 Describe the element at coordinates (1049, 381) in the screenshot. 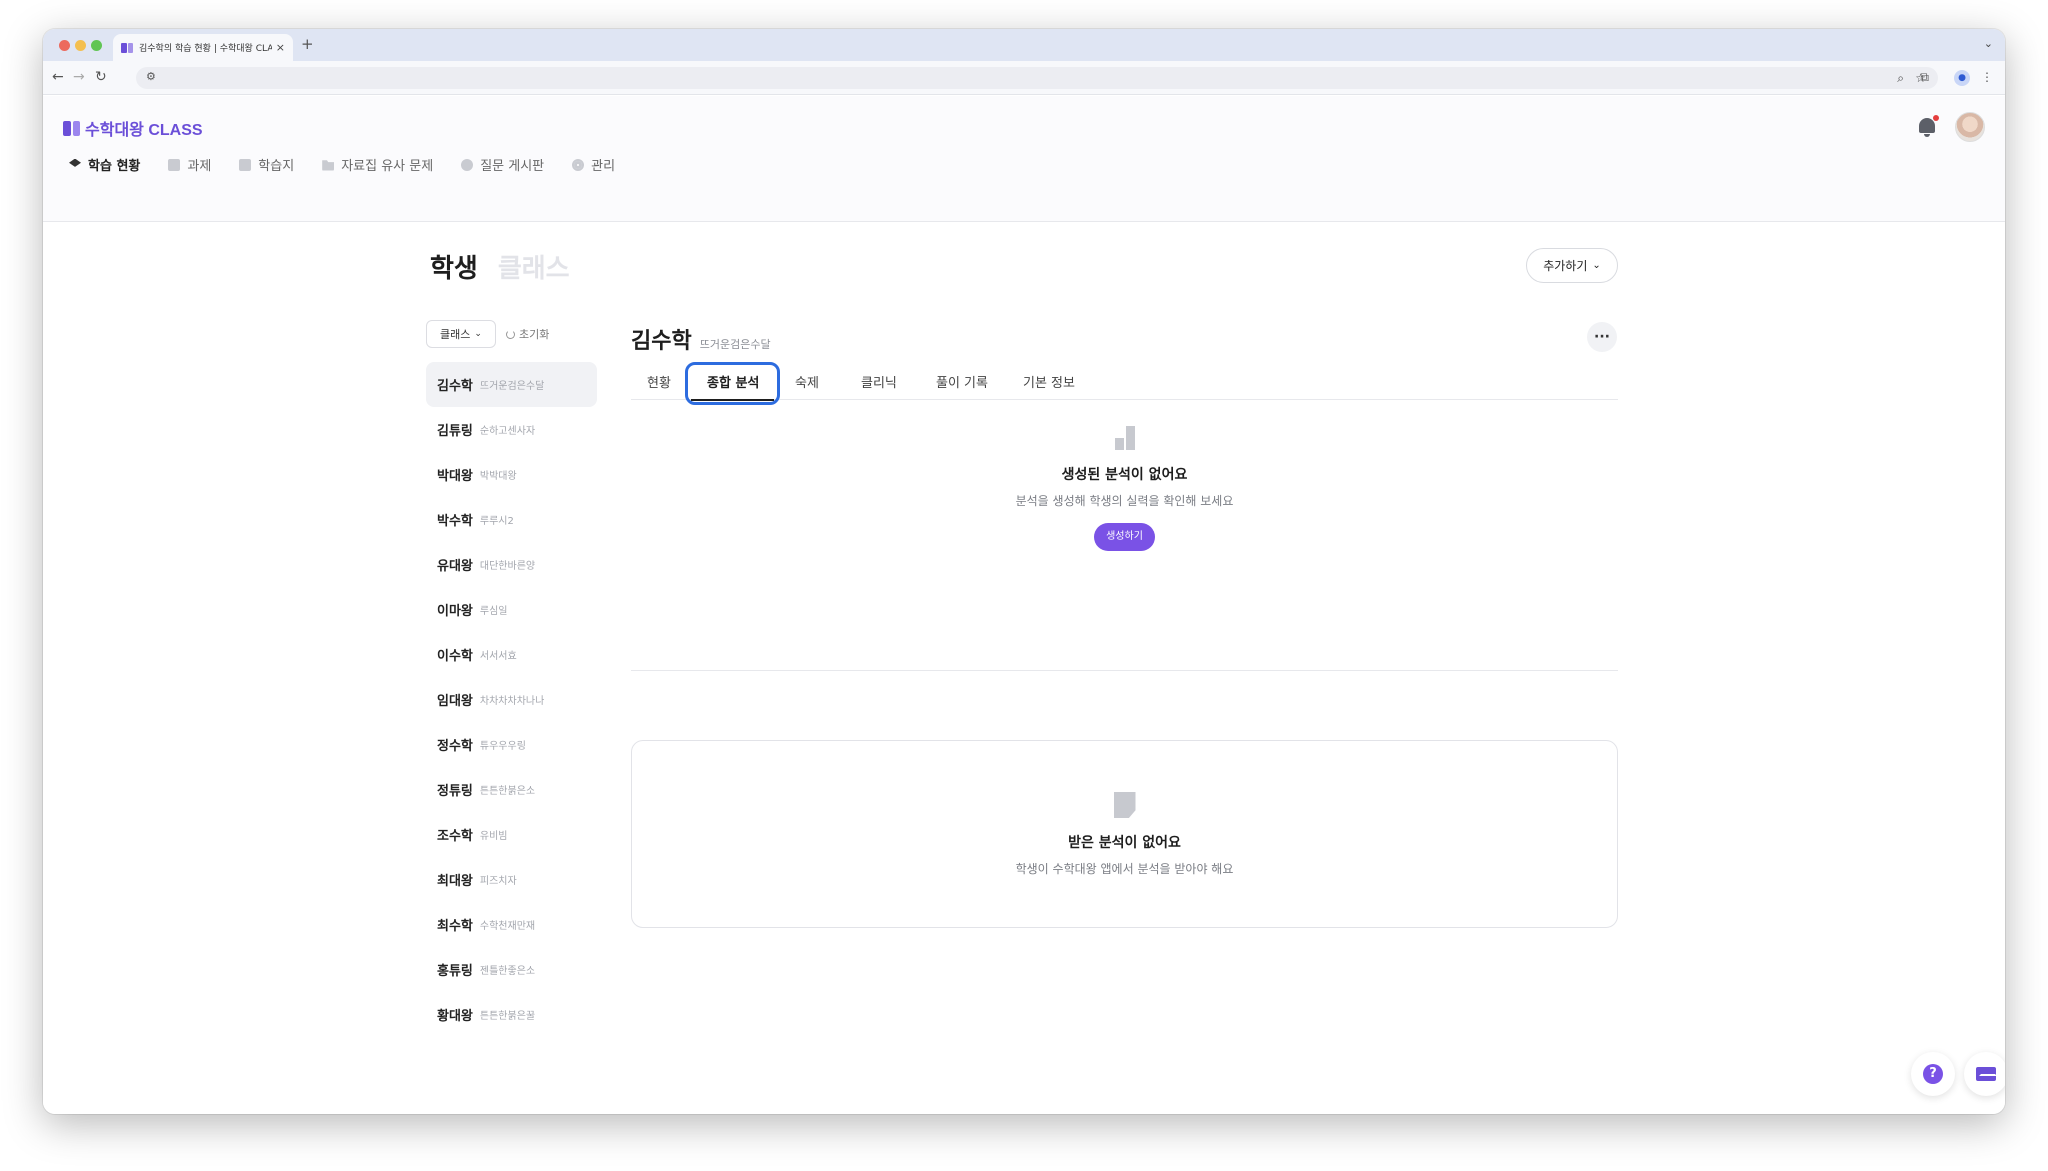

I see `tab-basic-info: 기본 정보` at that location.